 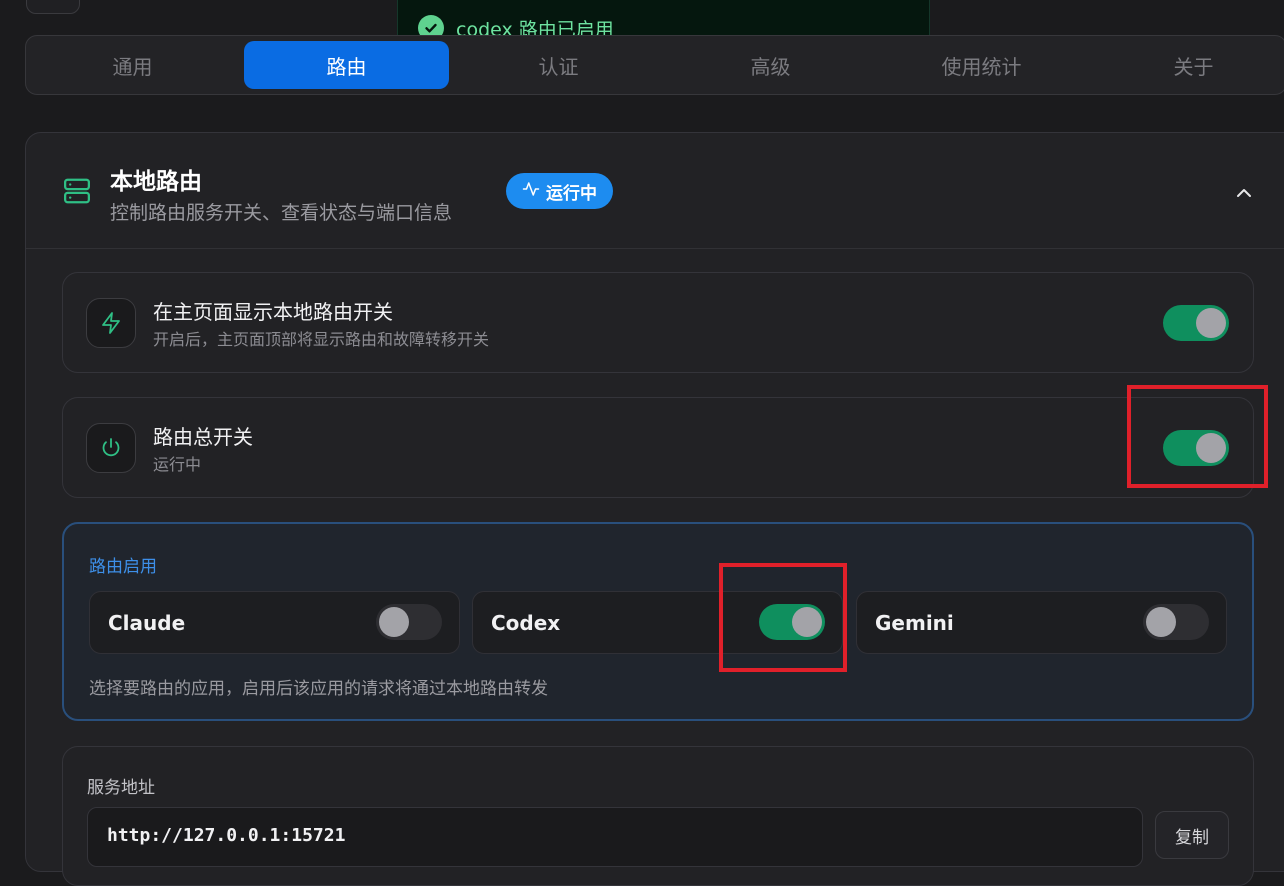 What do you see at coordinates (770, 65) in the screenshot?
I see `tab-advanced: 高级` at bounding box center [770, 65].